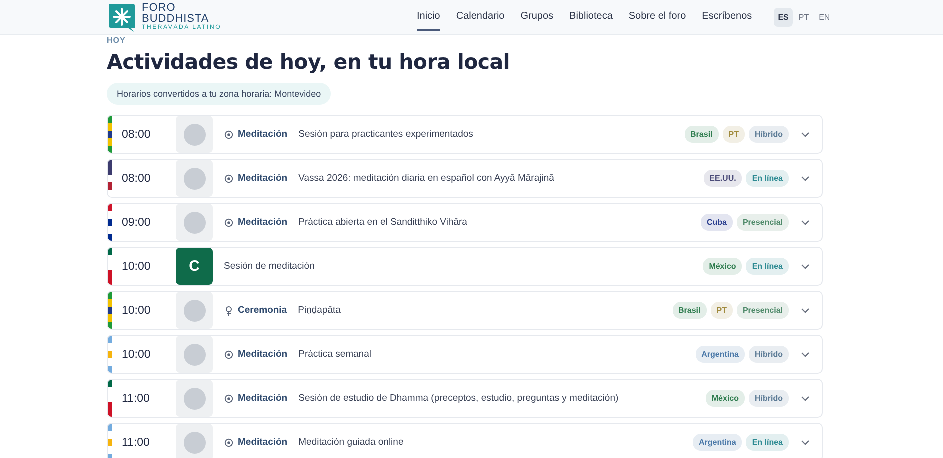 The width and height of the screenshot is (943, 458). What do you see at coordinates (117, 40) in the screenshot?
I see `section-label: HOY` at bounding box center [117, 40].